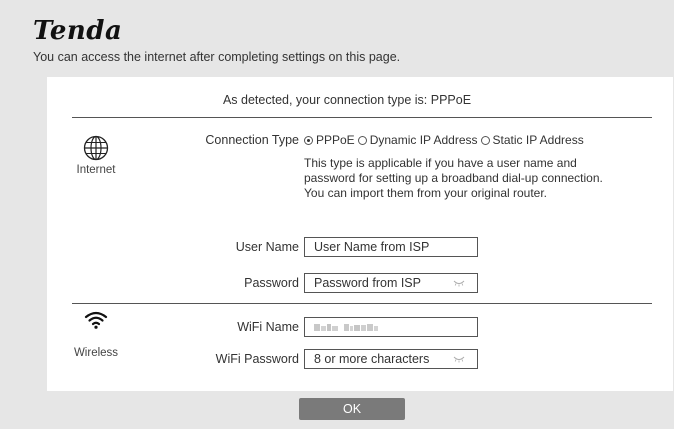 Image resolution: width=674 pixels, height=443 pixels. What do you see at coordinates (379, 283) in the screenshot?
I see `password-input` at bounding box center [379, 283].